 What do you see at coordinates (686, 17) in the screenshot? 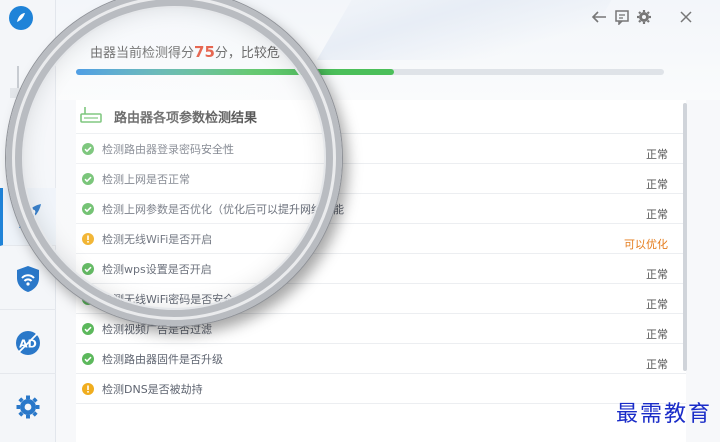
I see `close-icon` at bounding box center [686, 17].